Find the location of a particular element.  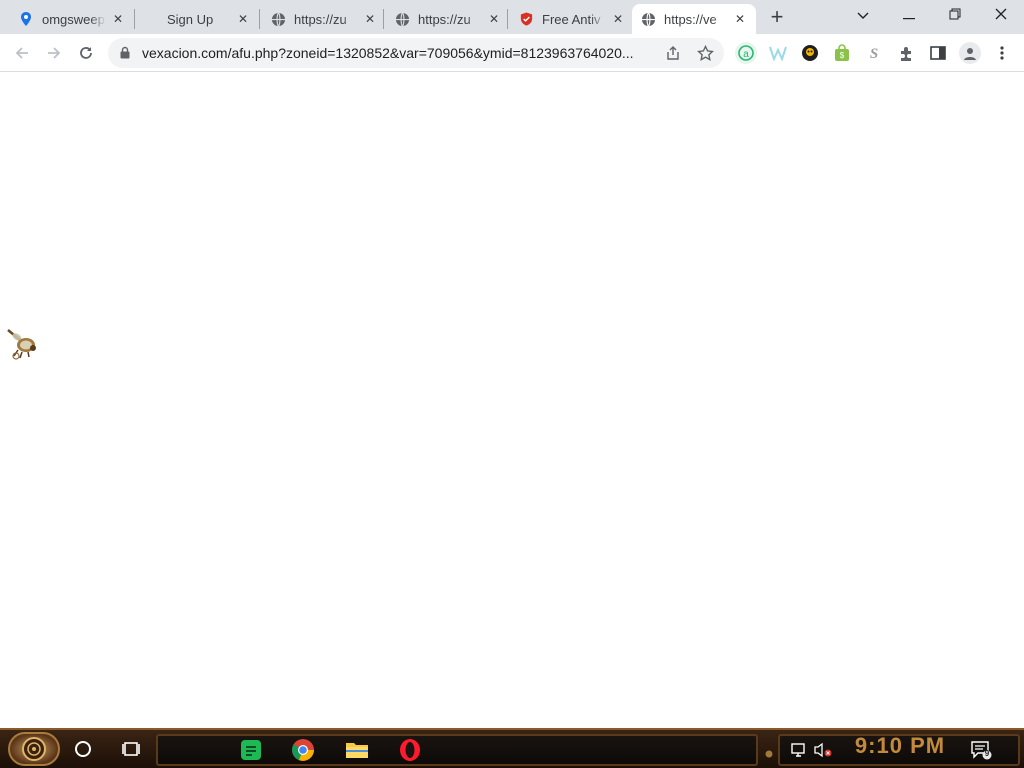

task-view-button is located at coordinates (131, 749).